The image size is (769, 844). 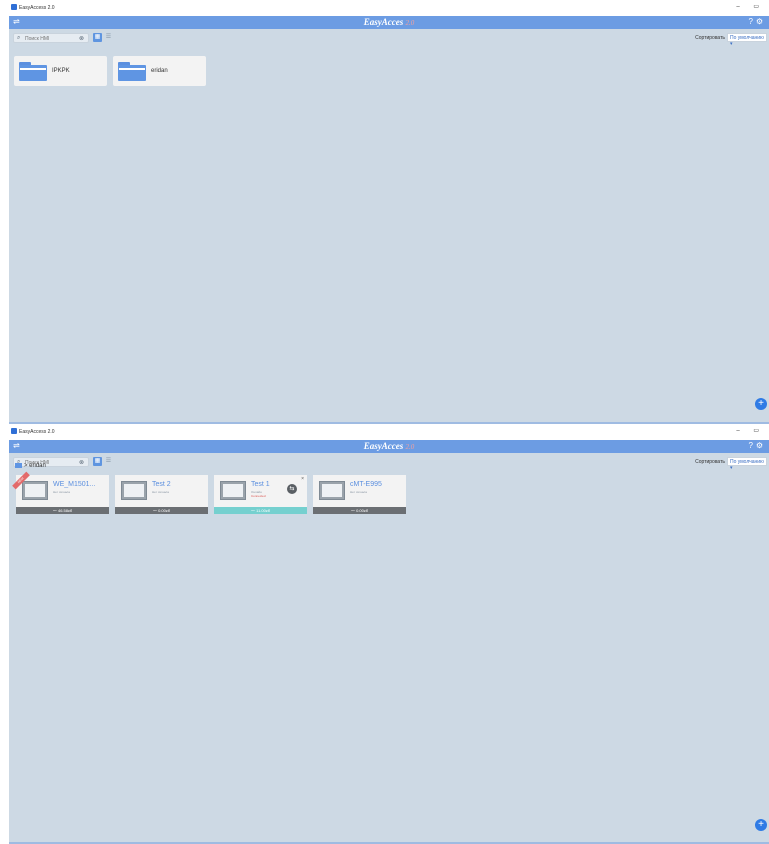 I want to click on hmi-name: Test 2, so click(x=161, y=484).